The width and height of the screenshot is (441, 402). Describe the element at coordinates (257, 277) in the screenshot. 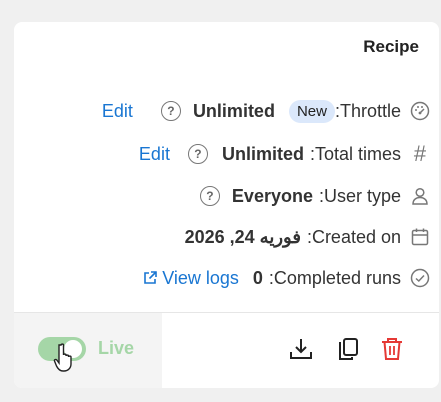

I see `completed-runs-value: 0` at that location.